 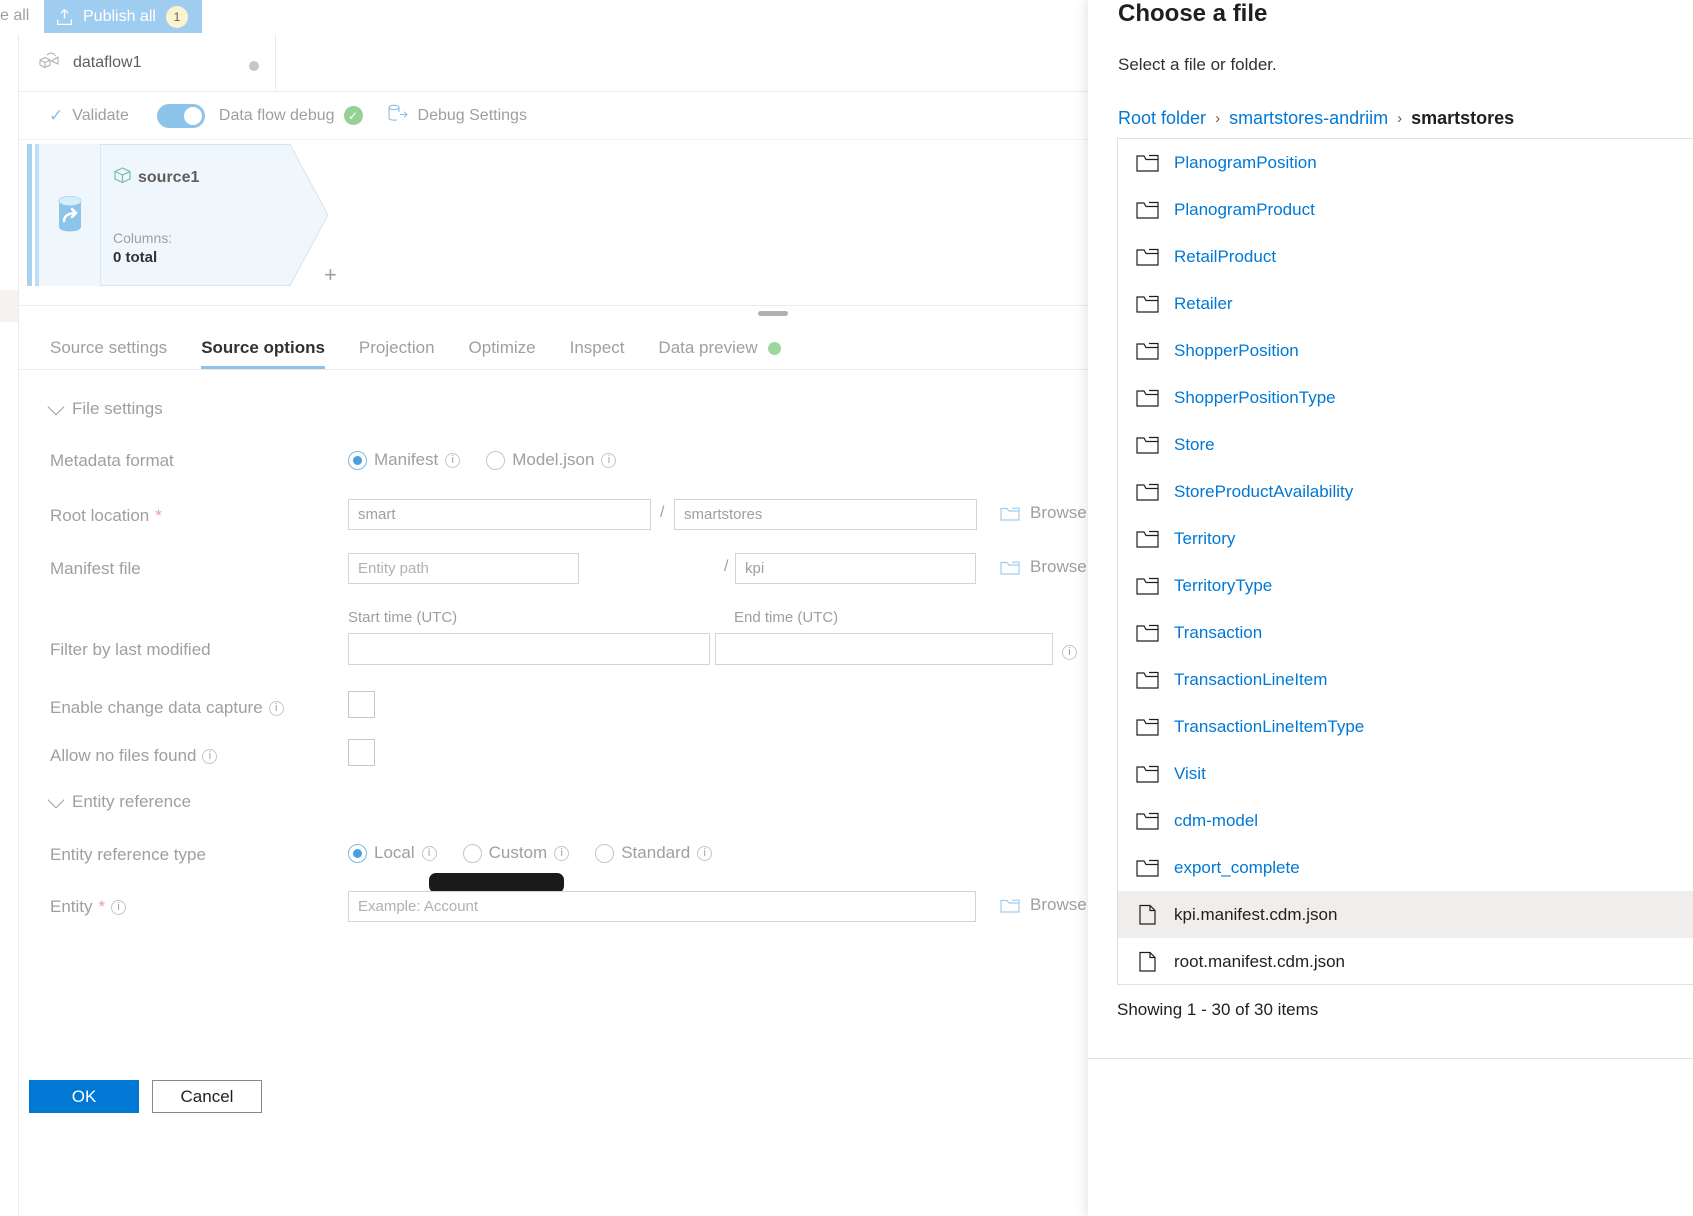 I want to click on file-list-row: RetailProduct, so click(x=1405, y=256).